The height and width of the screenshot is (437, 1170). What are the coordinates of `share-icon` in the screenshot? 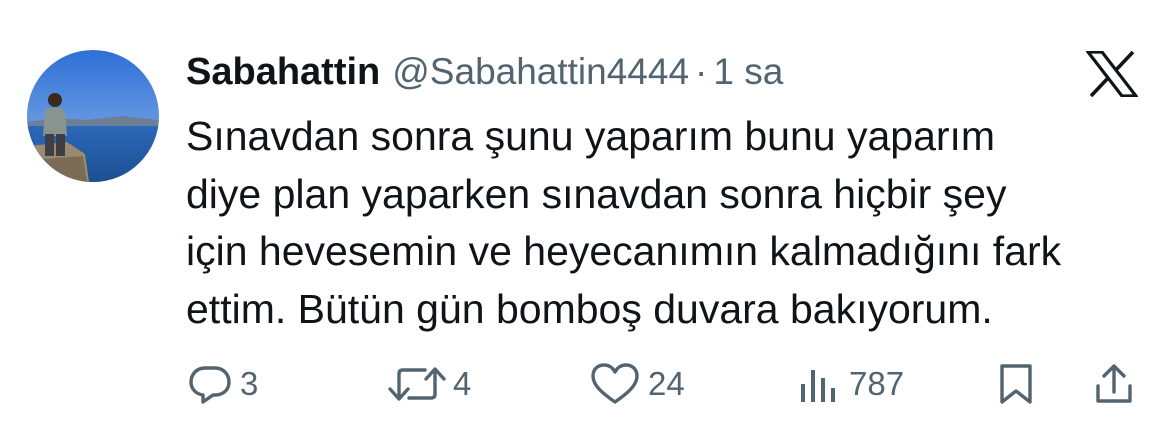 It's located at (1114, 384).